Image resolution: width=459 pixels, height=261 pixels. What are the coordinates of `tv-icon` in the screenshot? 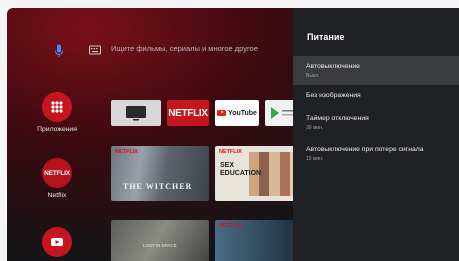 It's located at (136, 113).